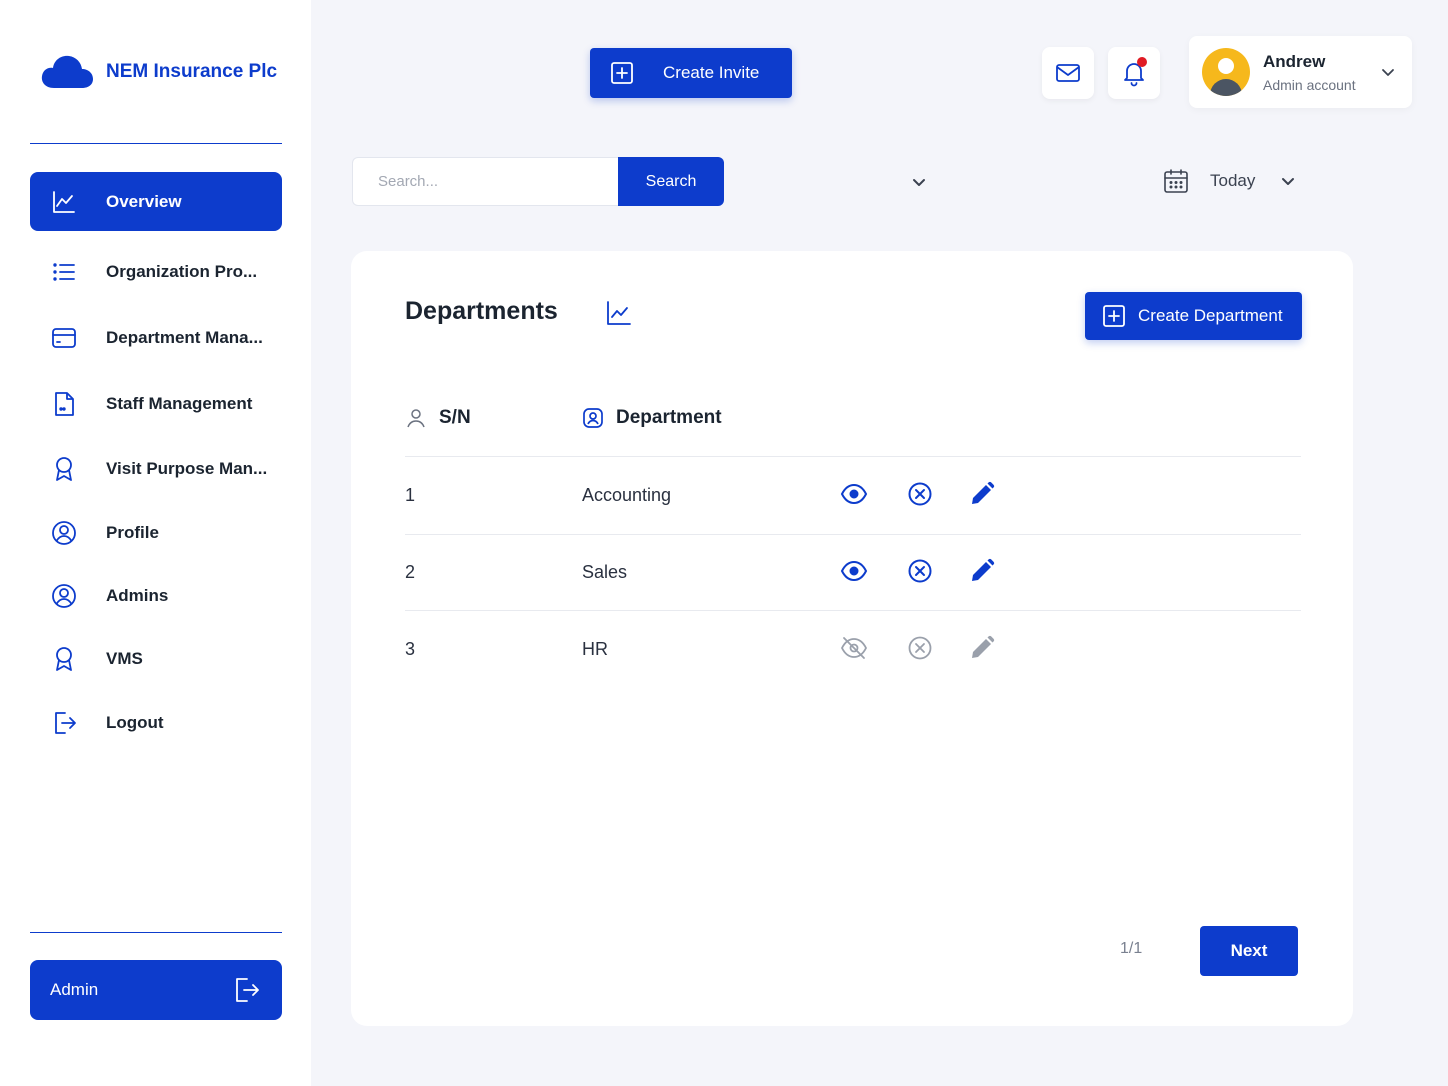 The height and width of the screenshot is (1086, 1448). What do you see at coordinates (156, 658) in the screenshot?
I see `sidebar-item-vms: VMS` at bounding box center [156, 658].